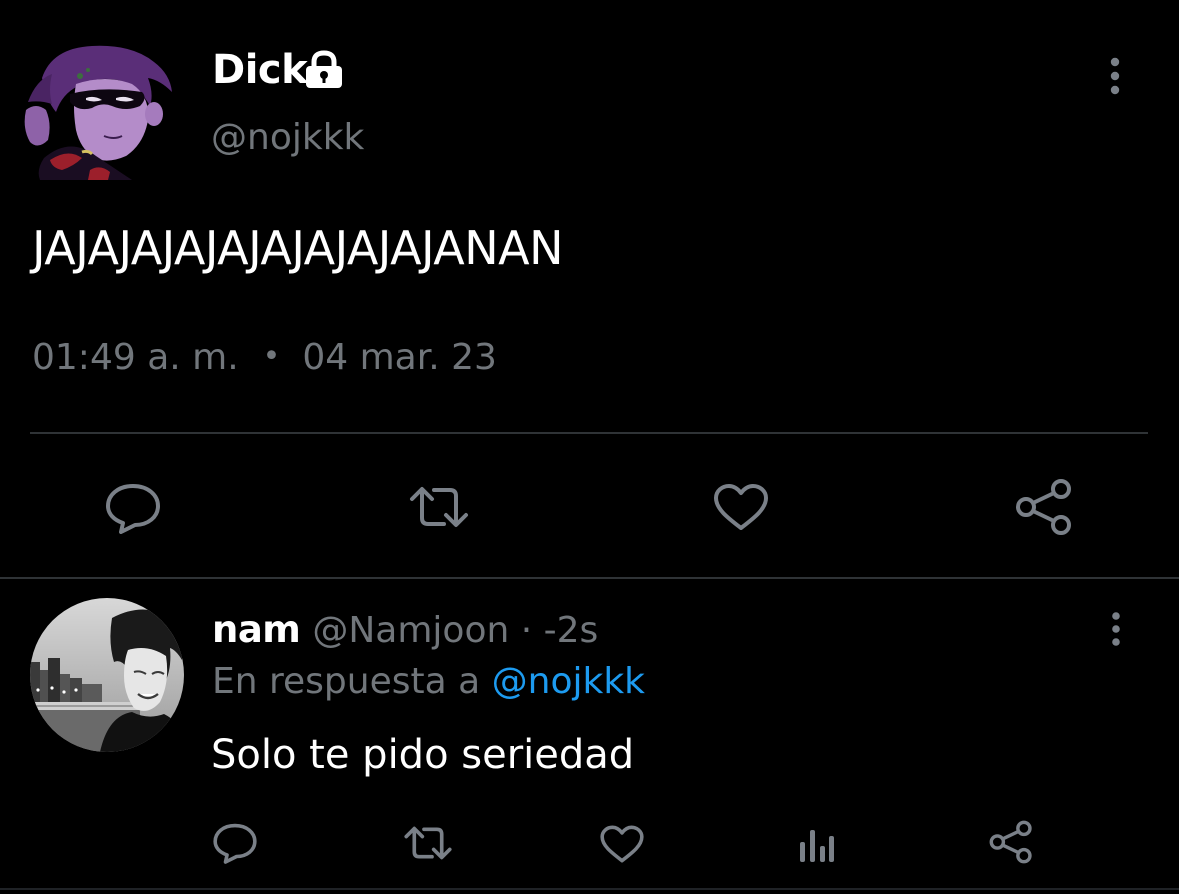 Image resolution: width=1179 pixels, height=894 pixels. What do you see at coordinates (399, 357) in the screenshot?
I see `tweet-date: 04 mar. 23` at bounding box center [399, 357].